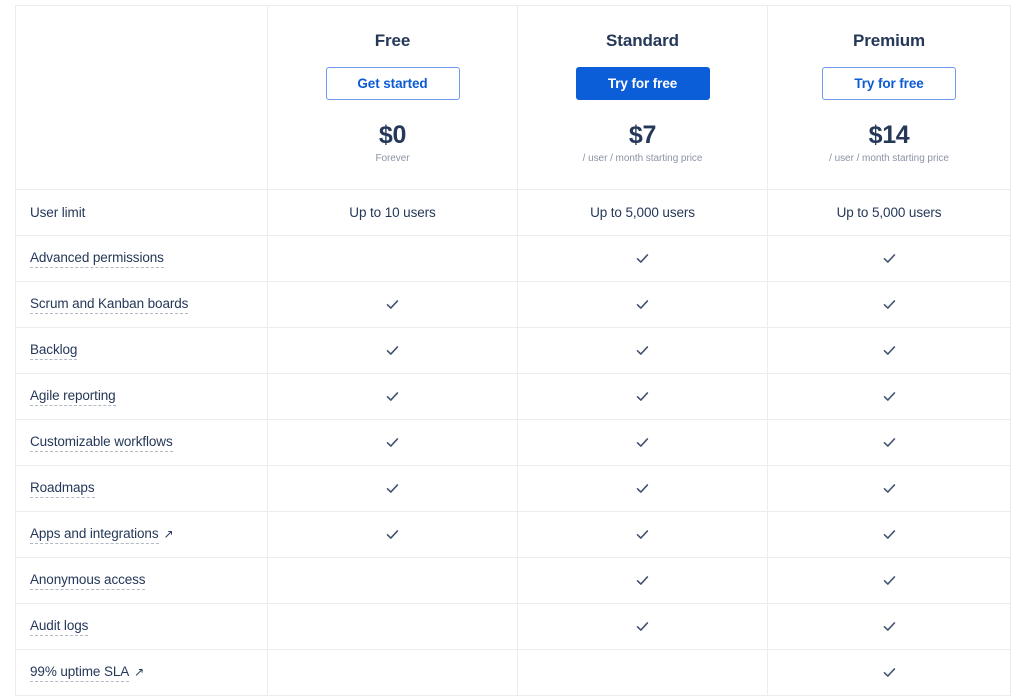 The image size is (1024, 696). What do you see at coordinates (142, 350) in the screenshot?
I see `feature-label-cell: Backlog` at bounding box center [142, 350].